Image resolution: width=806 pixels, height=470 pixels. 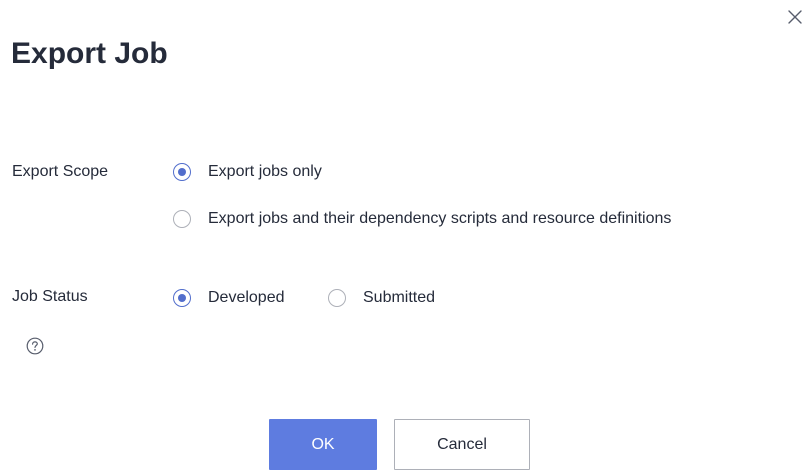 I want to click on ok-button: OK, so click(x=323, y=444).